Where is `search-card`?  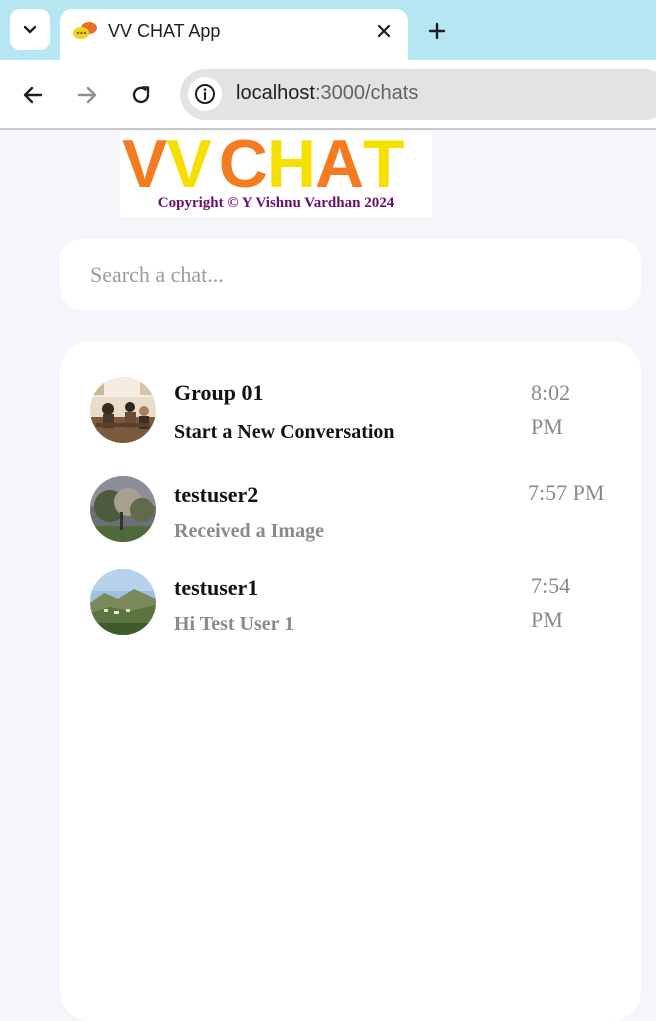 search-card is located at coordinates (350, 274).